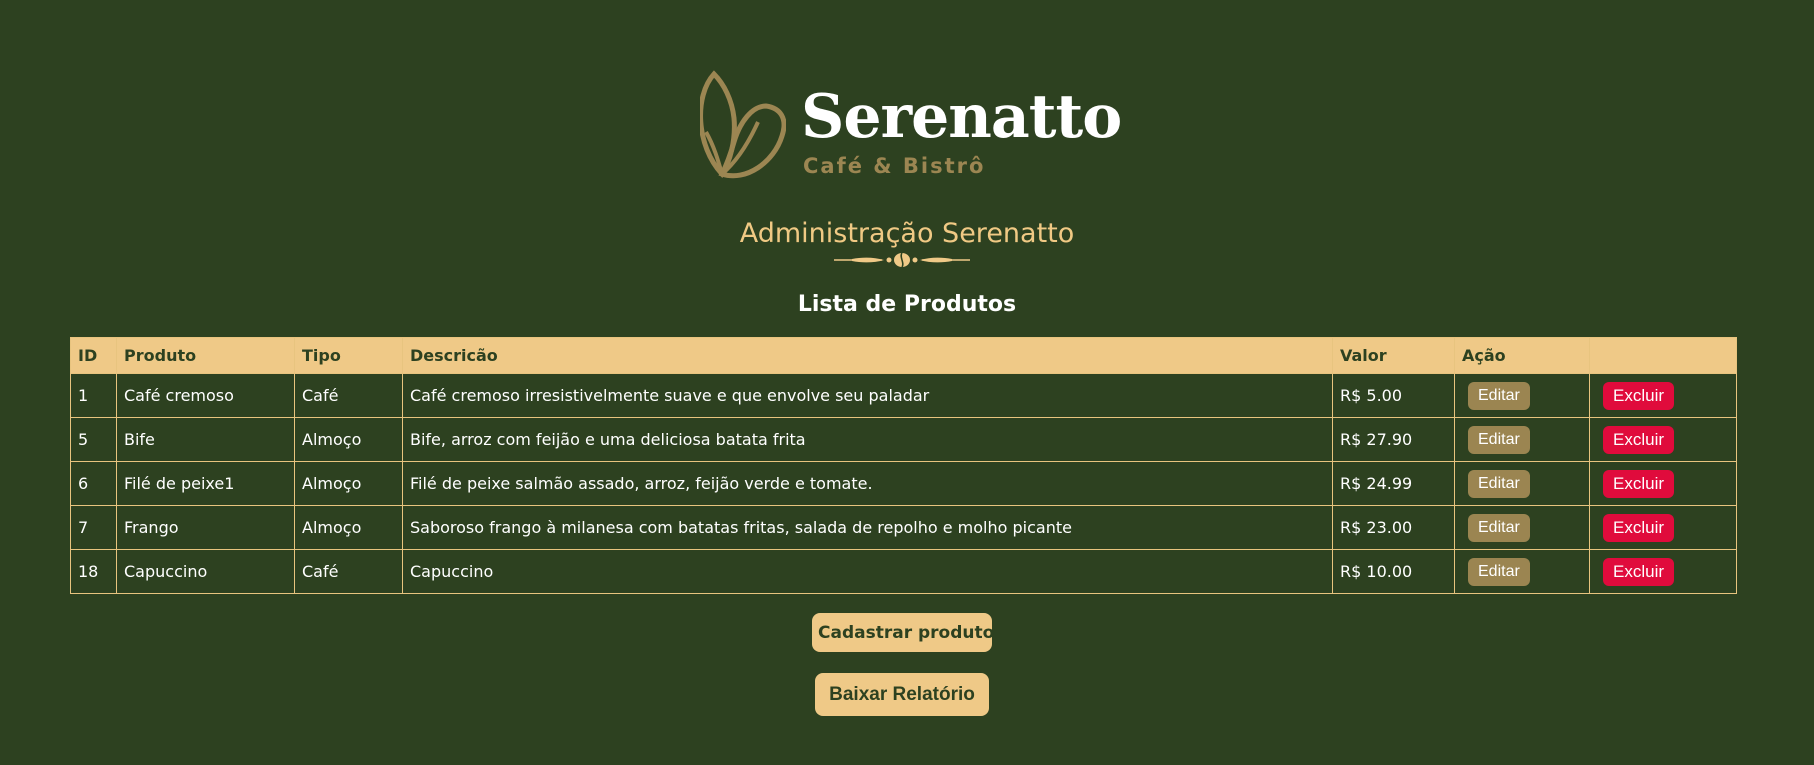 Image resolution: width=1814 pixels, height=765 pixels. Describe the element at coordinates (867, 355) in the screenshot. I see `column-header-descricao: Descricão` at that location.